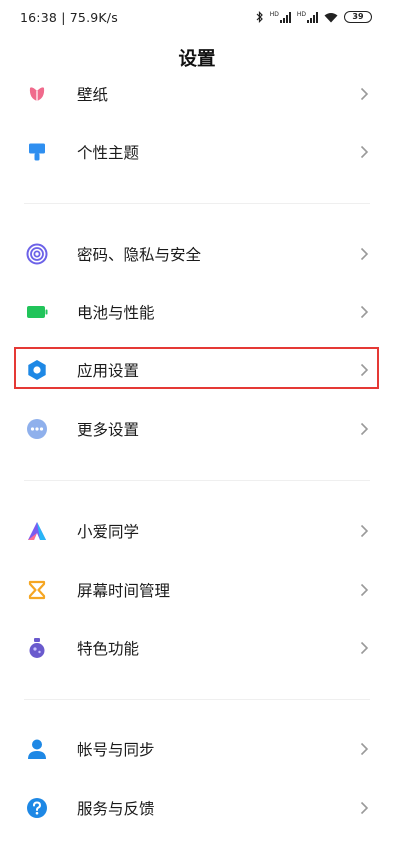 The width and height of the screenshot is (394, 851). I want to click on hourglass-icon, so click(37, 590).